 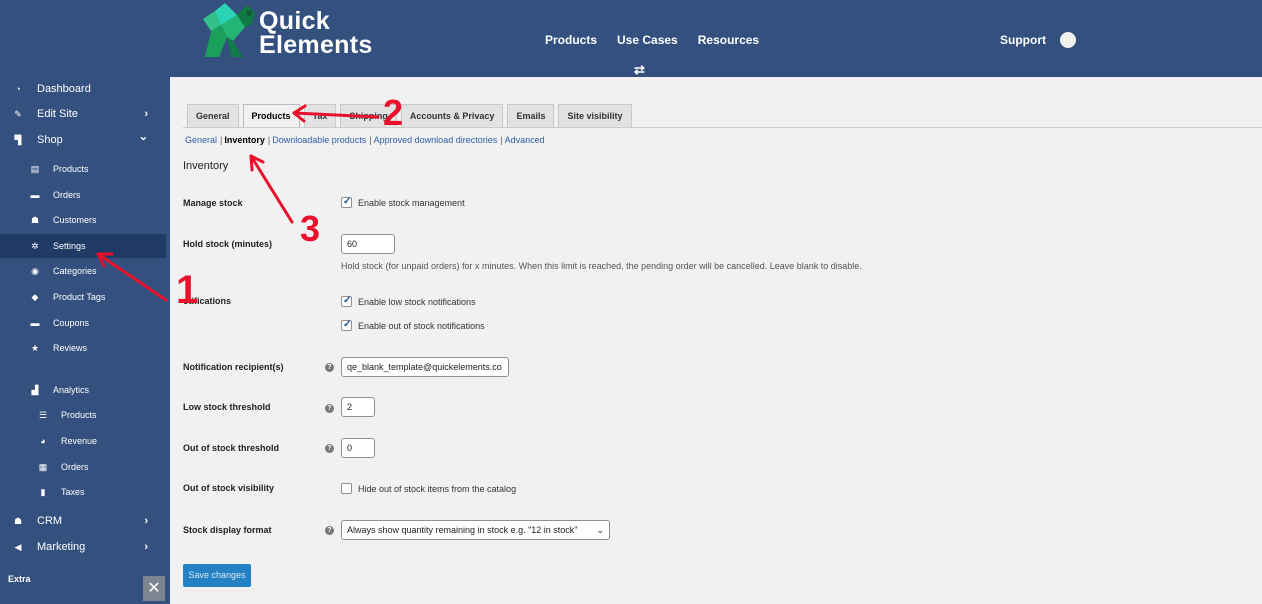 I want to click on sidebar-item-customers: ☗ Customers, so click(x=83, y=220).